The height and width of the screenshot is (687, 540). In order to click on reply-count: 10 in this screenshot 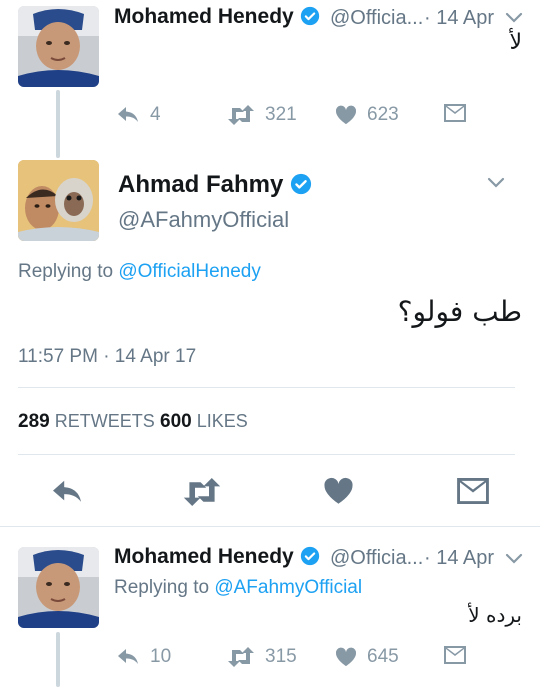, I will do `click(161, 656)`.